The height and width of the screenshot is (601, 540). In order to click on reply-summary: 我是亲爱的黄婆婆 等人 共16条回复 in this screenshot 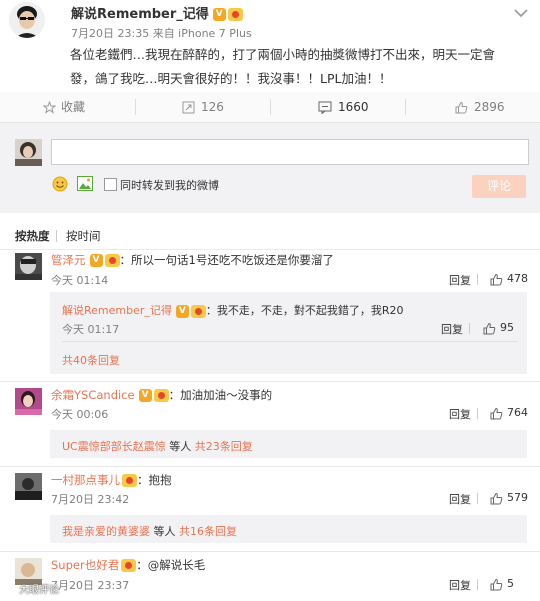, I will do `click(149, 531)`.